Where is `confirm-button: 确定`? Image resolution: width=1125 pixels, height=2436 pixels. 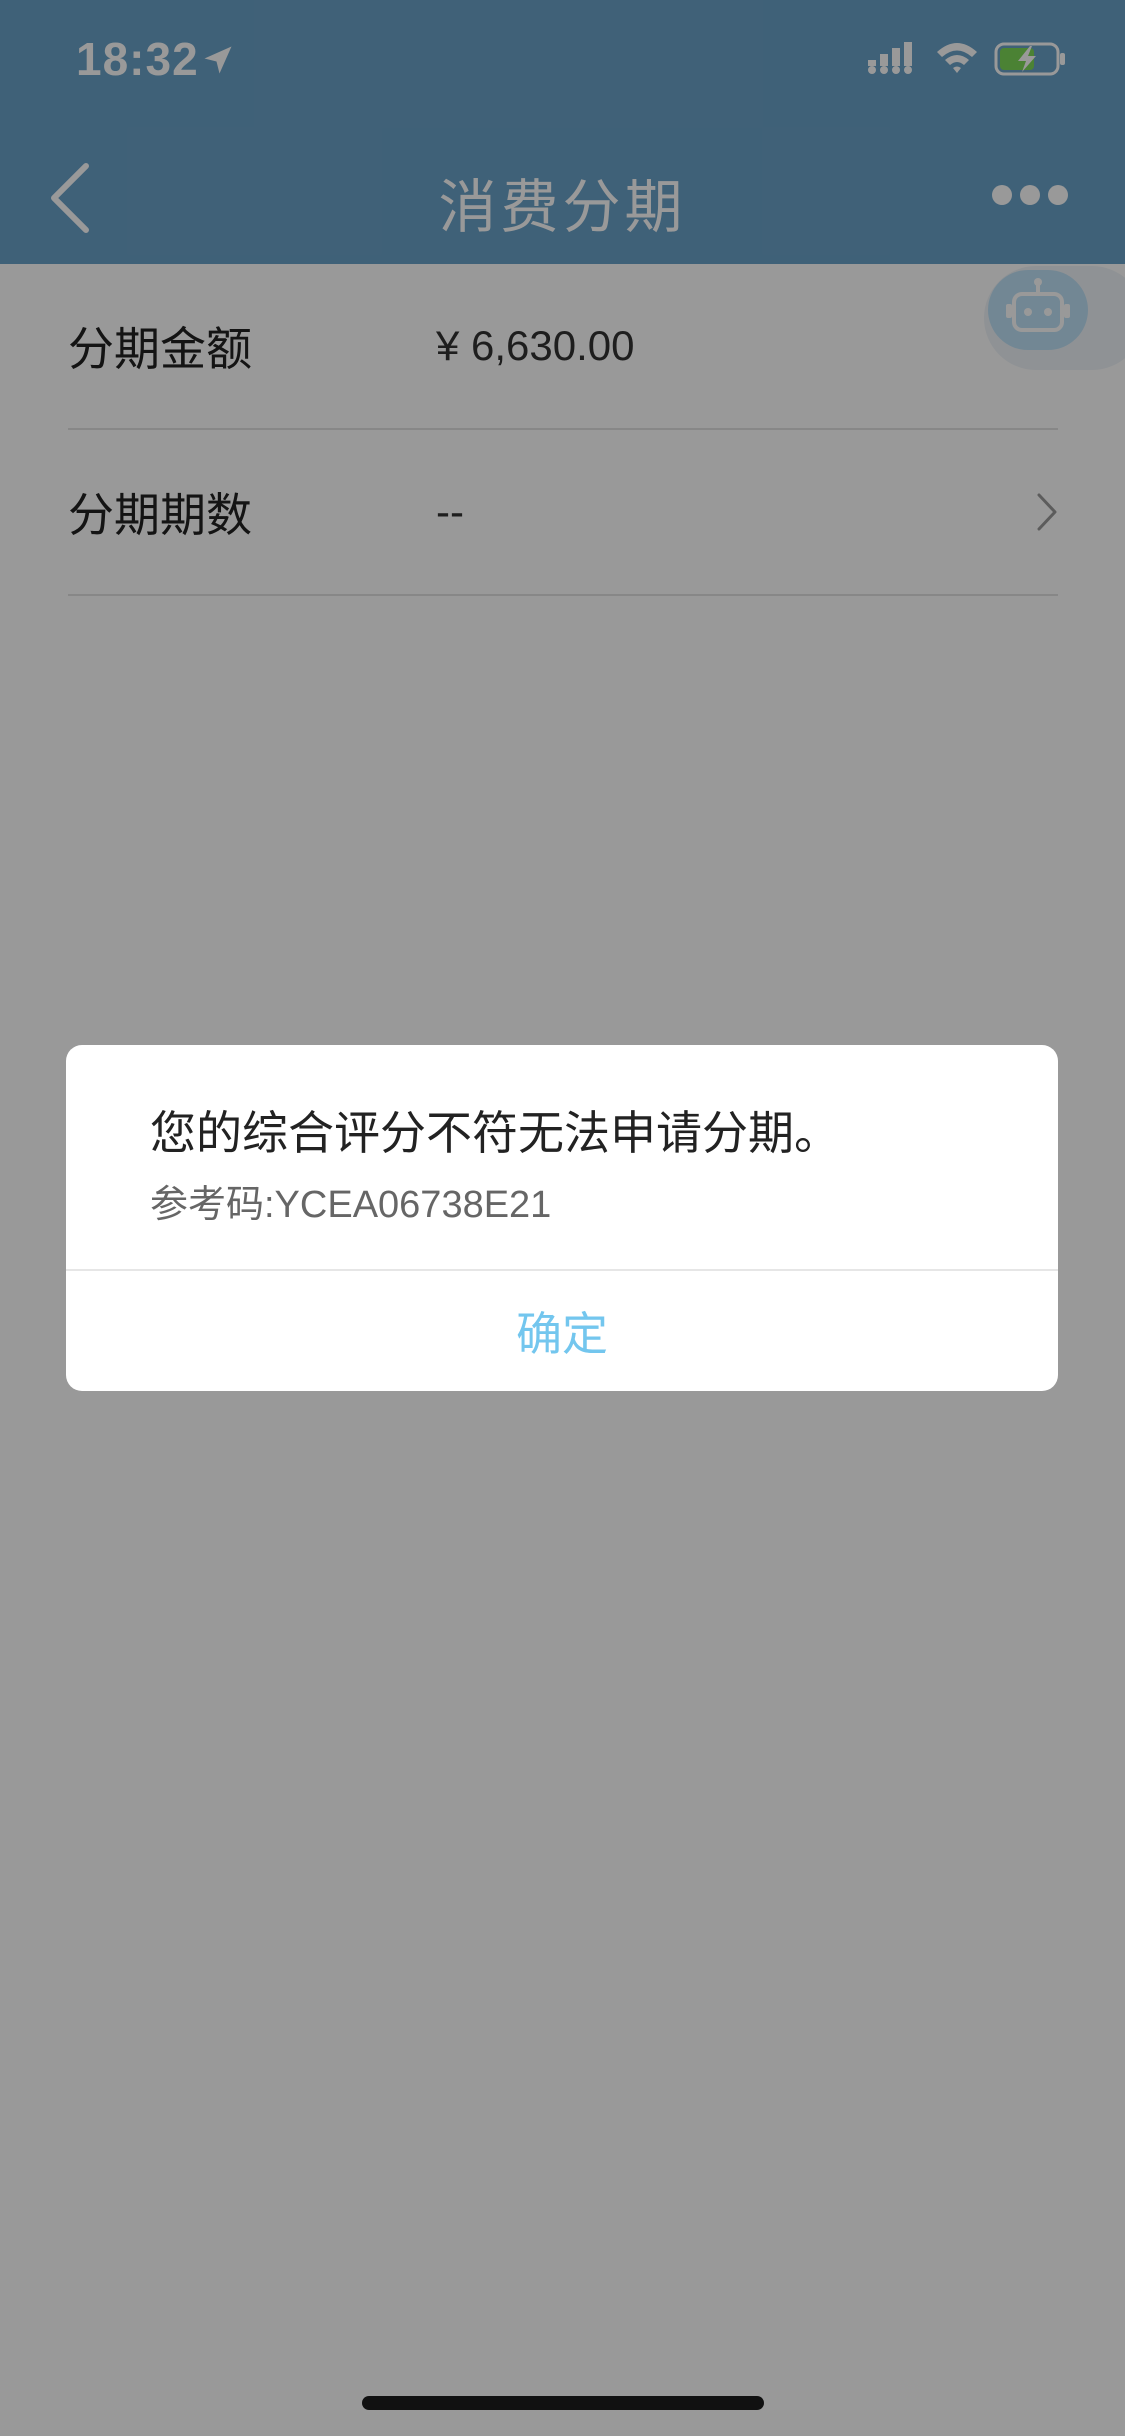
confirm-button: 确定 is located at coordinates (562, 1331).